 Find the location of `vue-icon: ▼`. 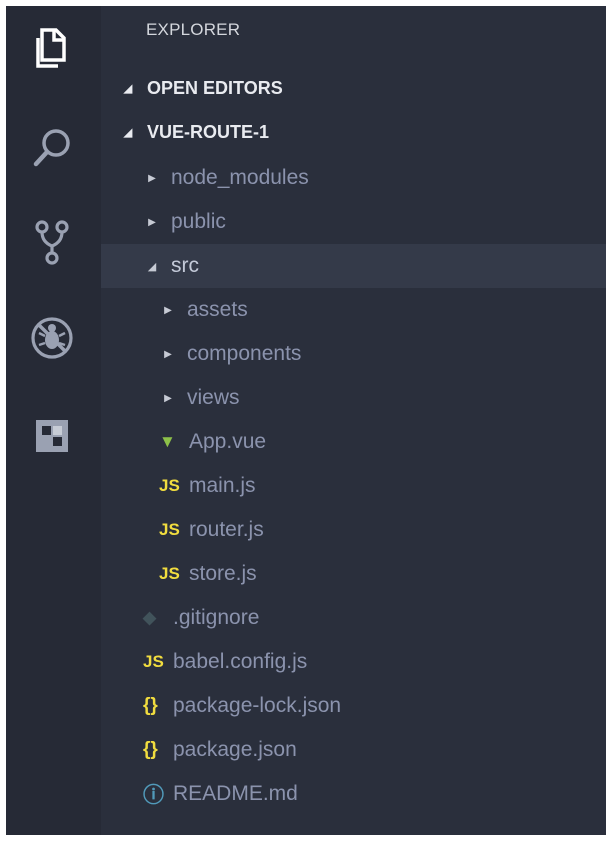

vue-icon: ▼ is located at coordinates (167, 441).